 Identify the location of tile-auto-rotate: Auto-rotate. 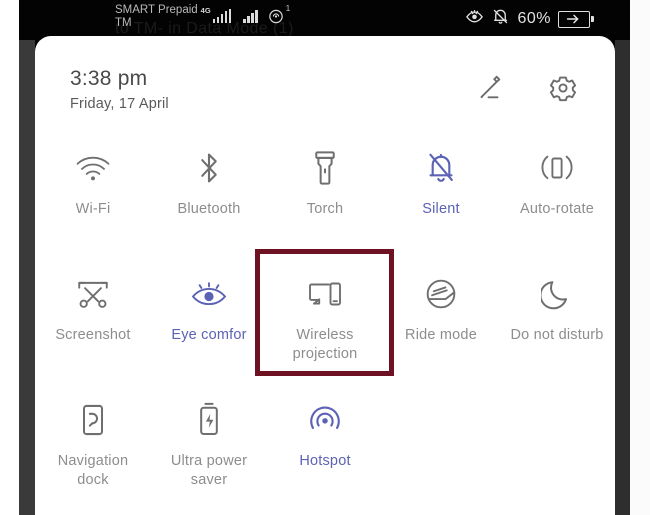
(557, 199).